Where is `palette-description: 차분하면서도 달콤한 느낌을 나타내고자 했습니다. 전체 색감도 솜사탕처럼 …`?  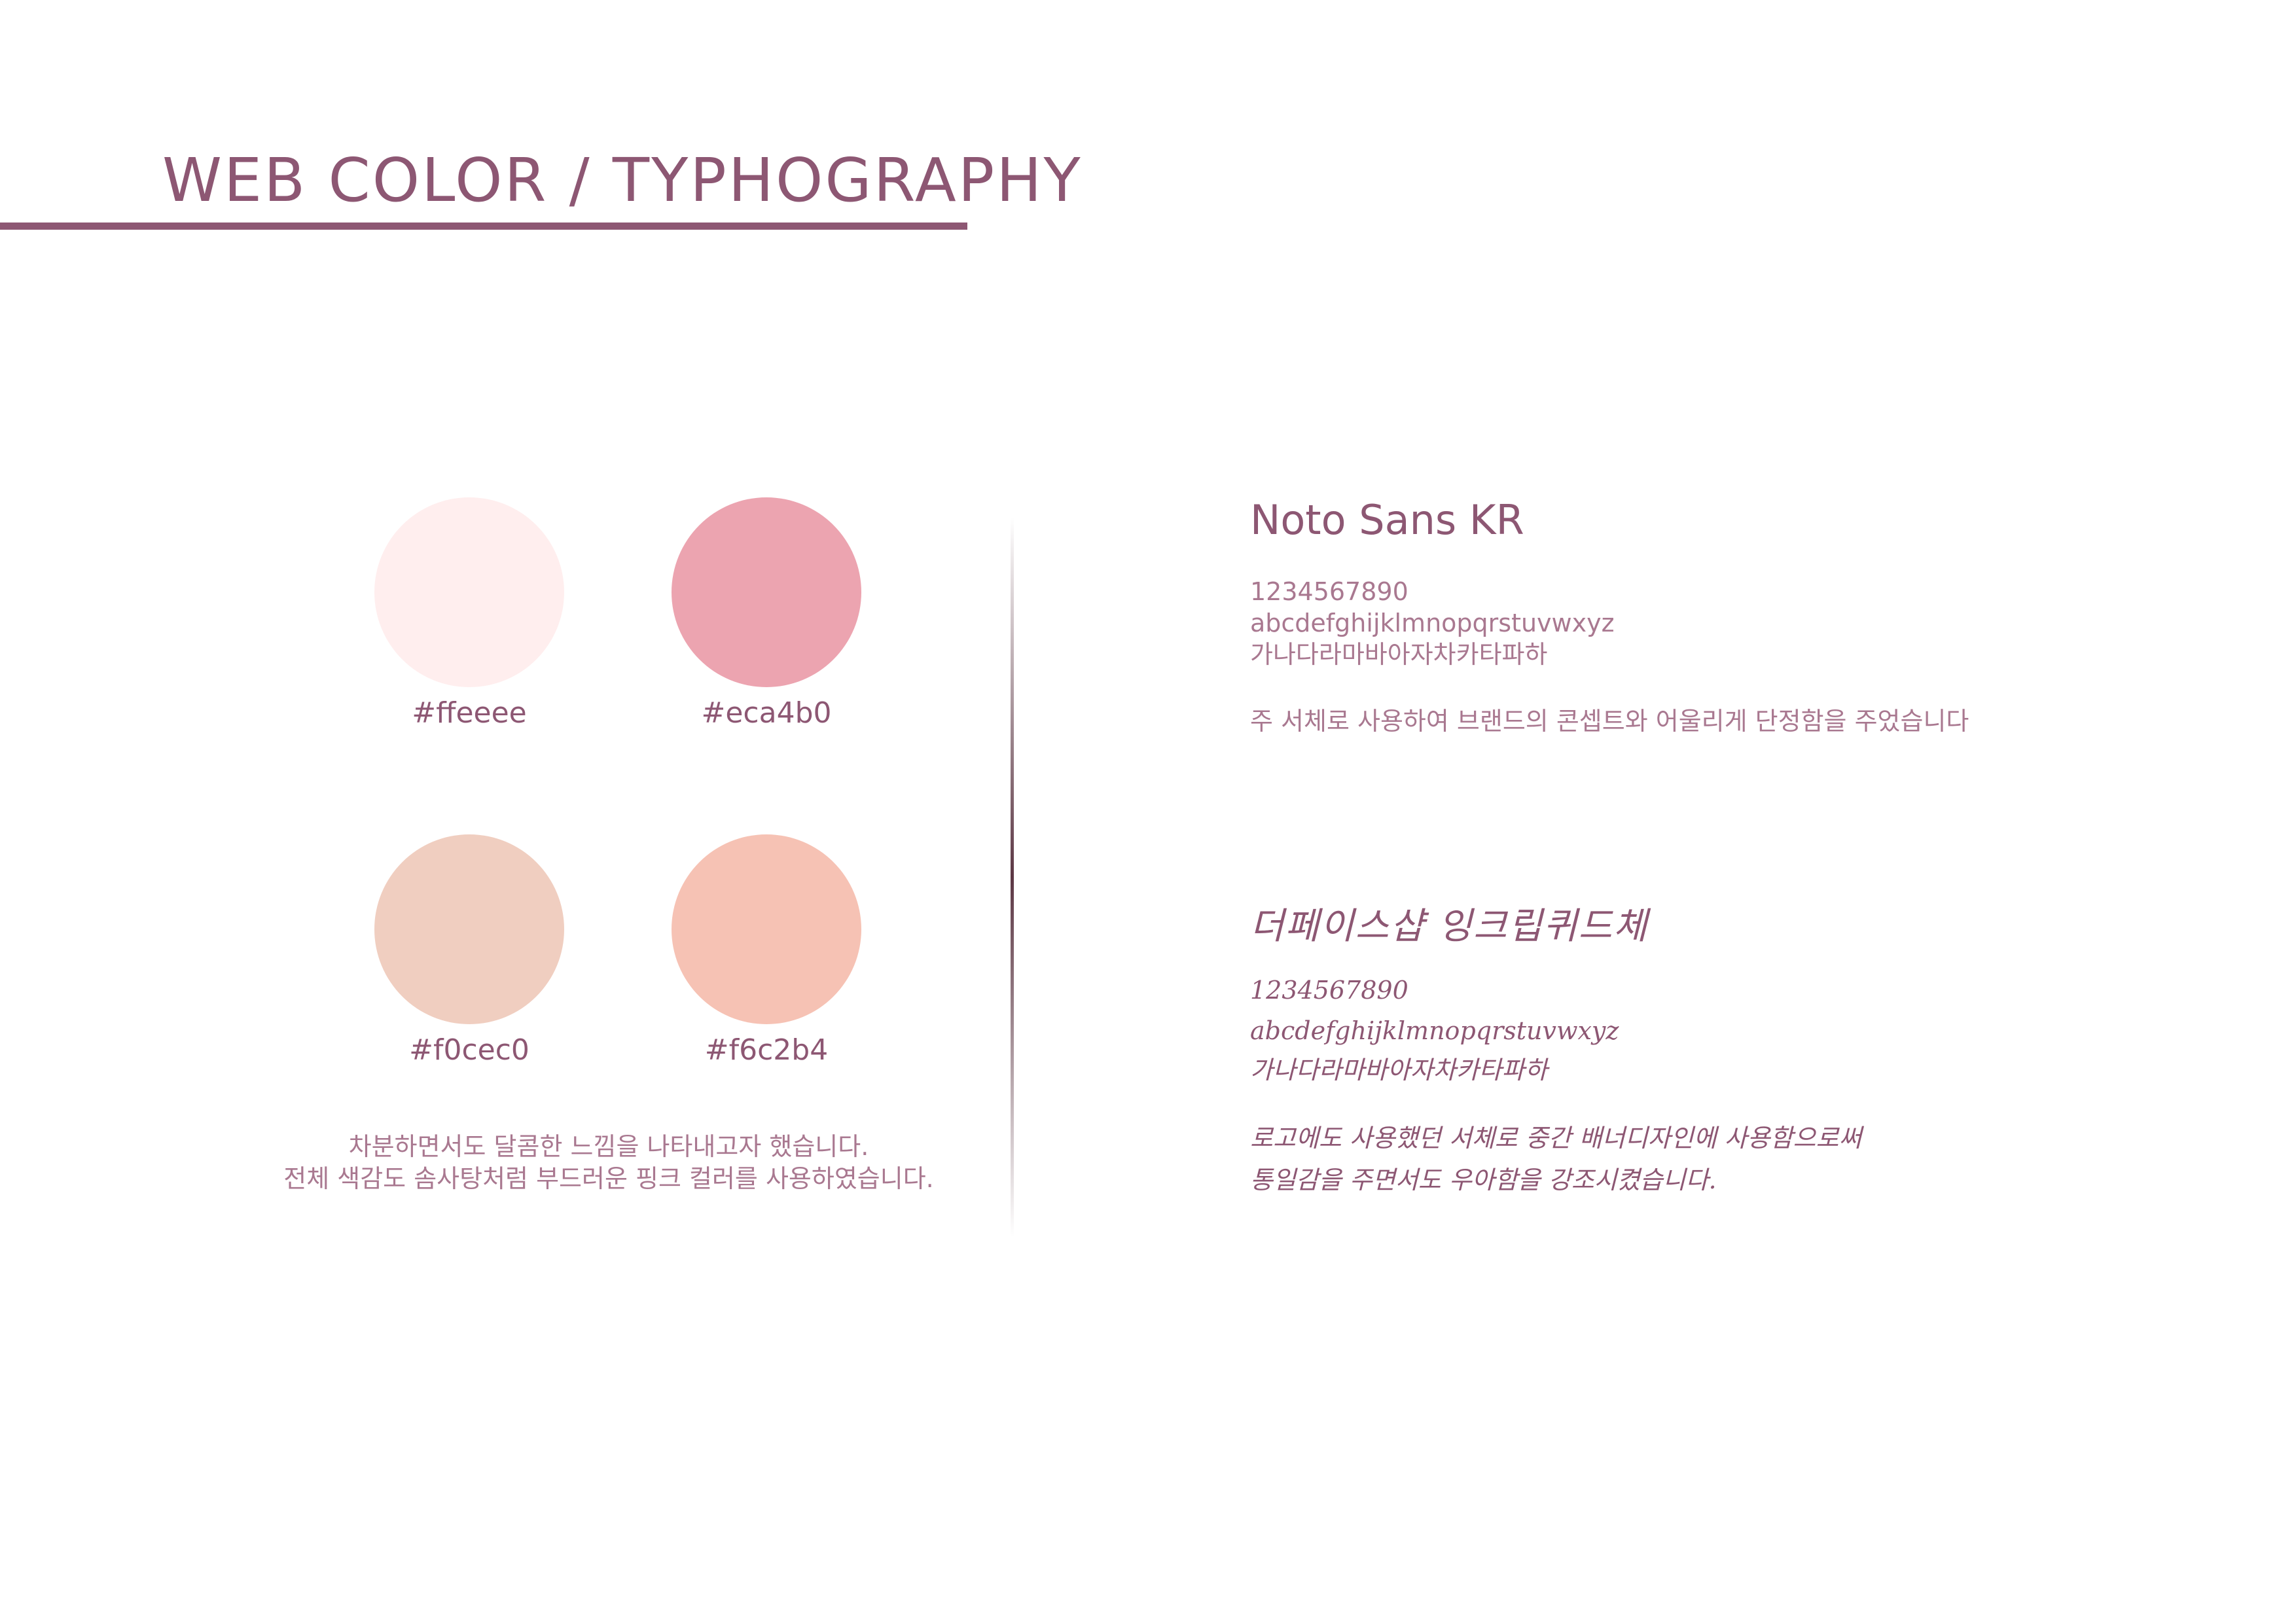 palette-description: 차분하면서도 달콤한 느낌을 나타내고자 했습니다. 전체 색감도 솜사탕처럼 … is located at coordinates (608, 1163).